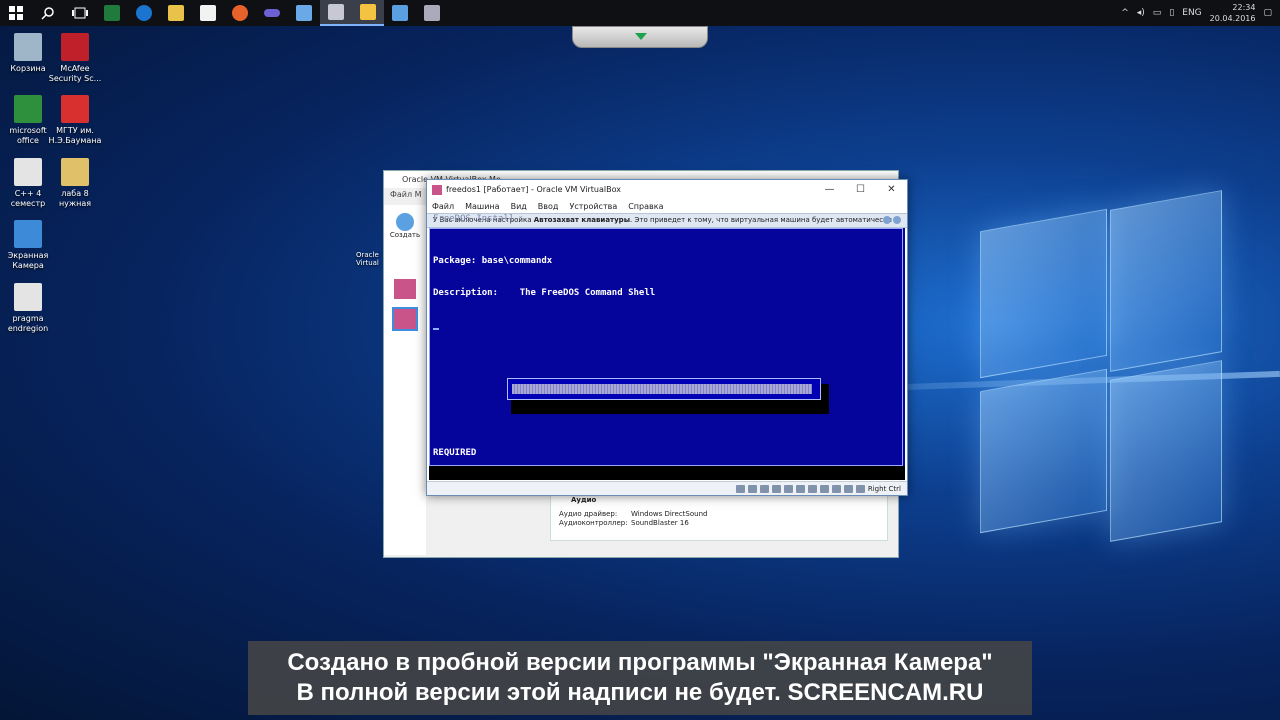 The height and width of the screenshot is (720, 1280). I want to click on close-notice-icon, so click(897, 220).